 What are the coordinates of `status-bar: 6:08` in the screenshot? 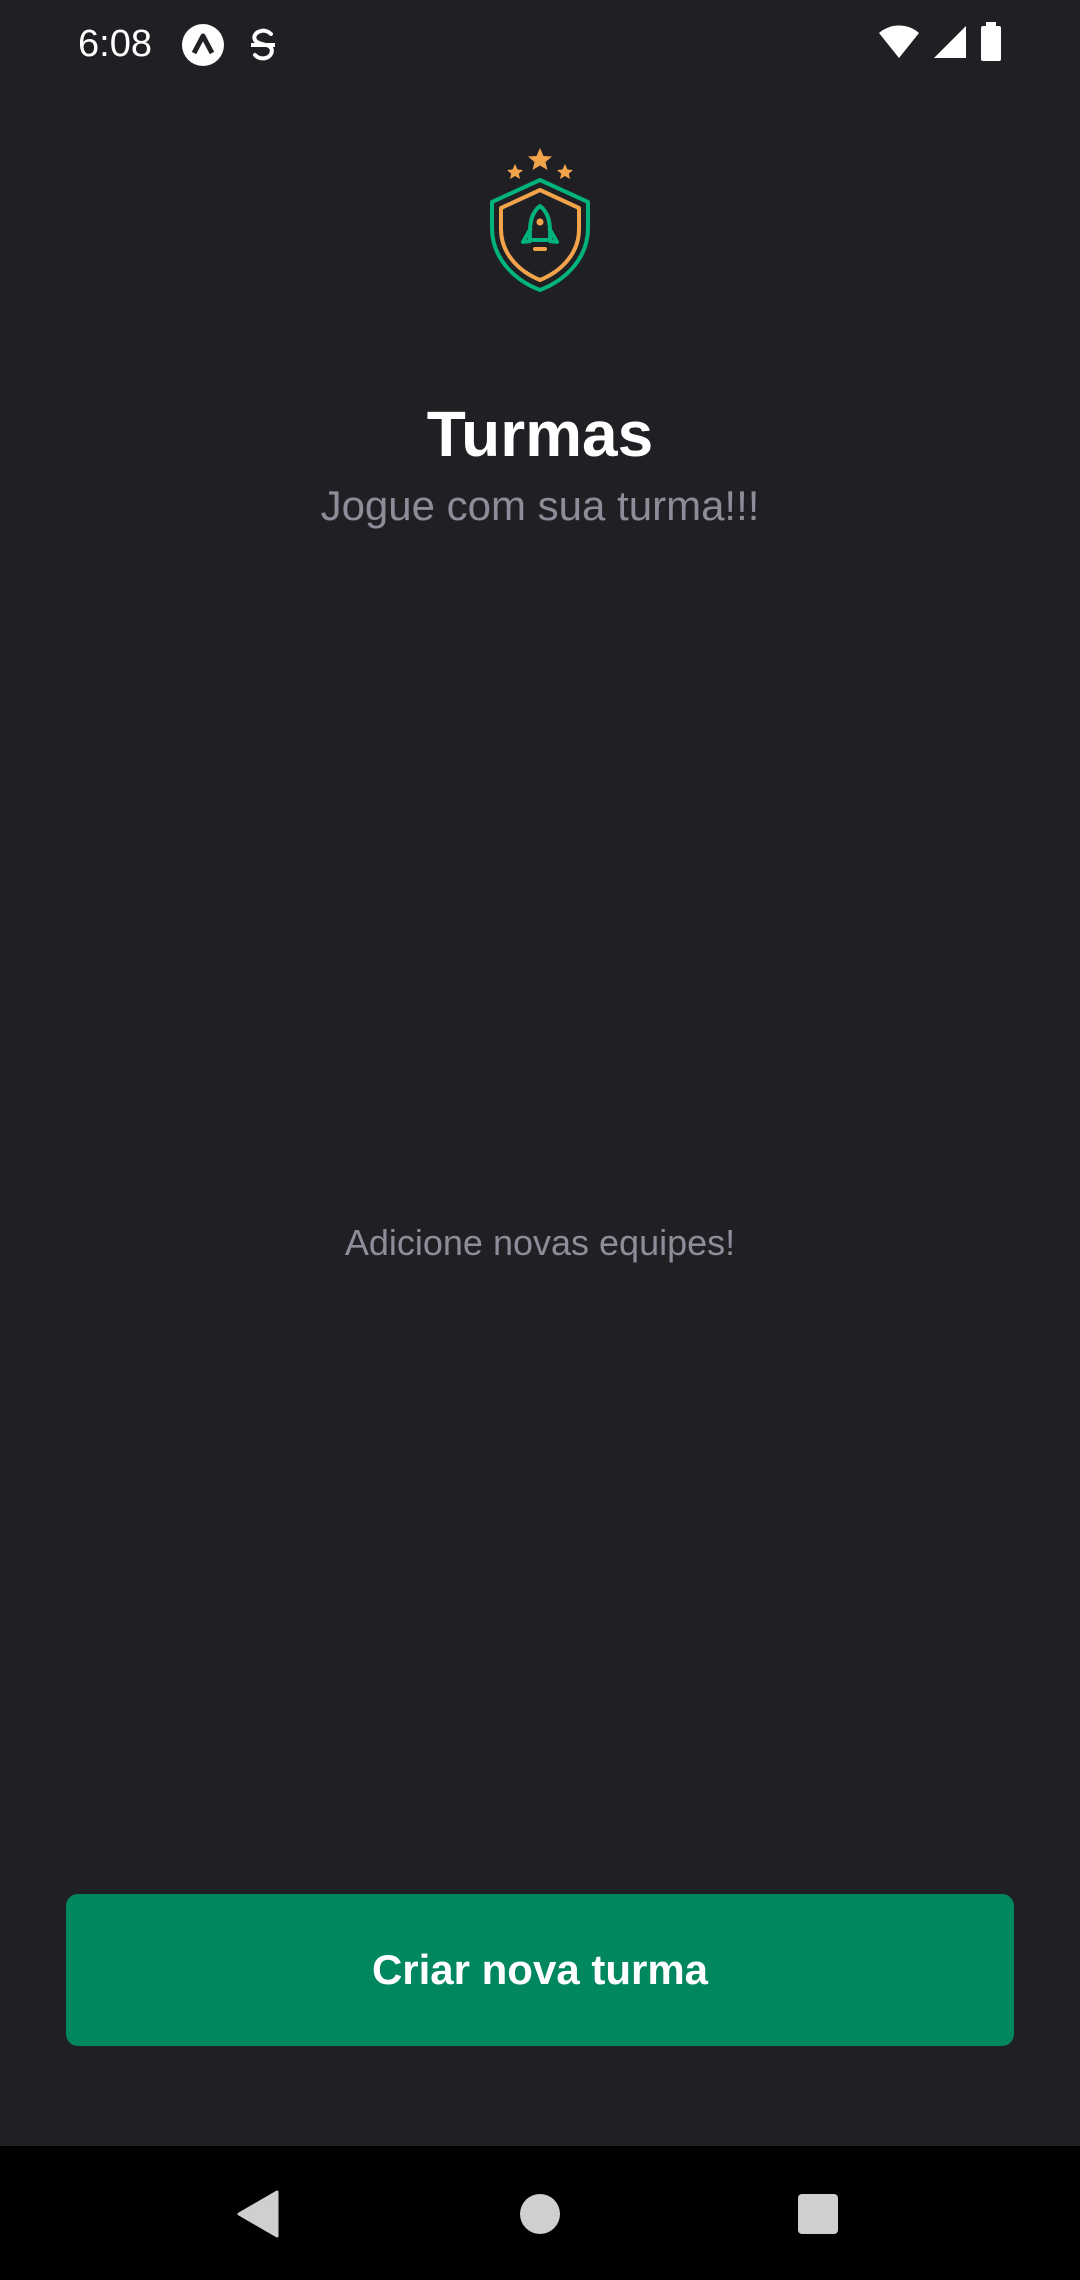 It's located at (540, 46).